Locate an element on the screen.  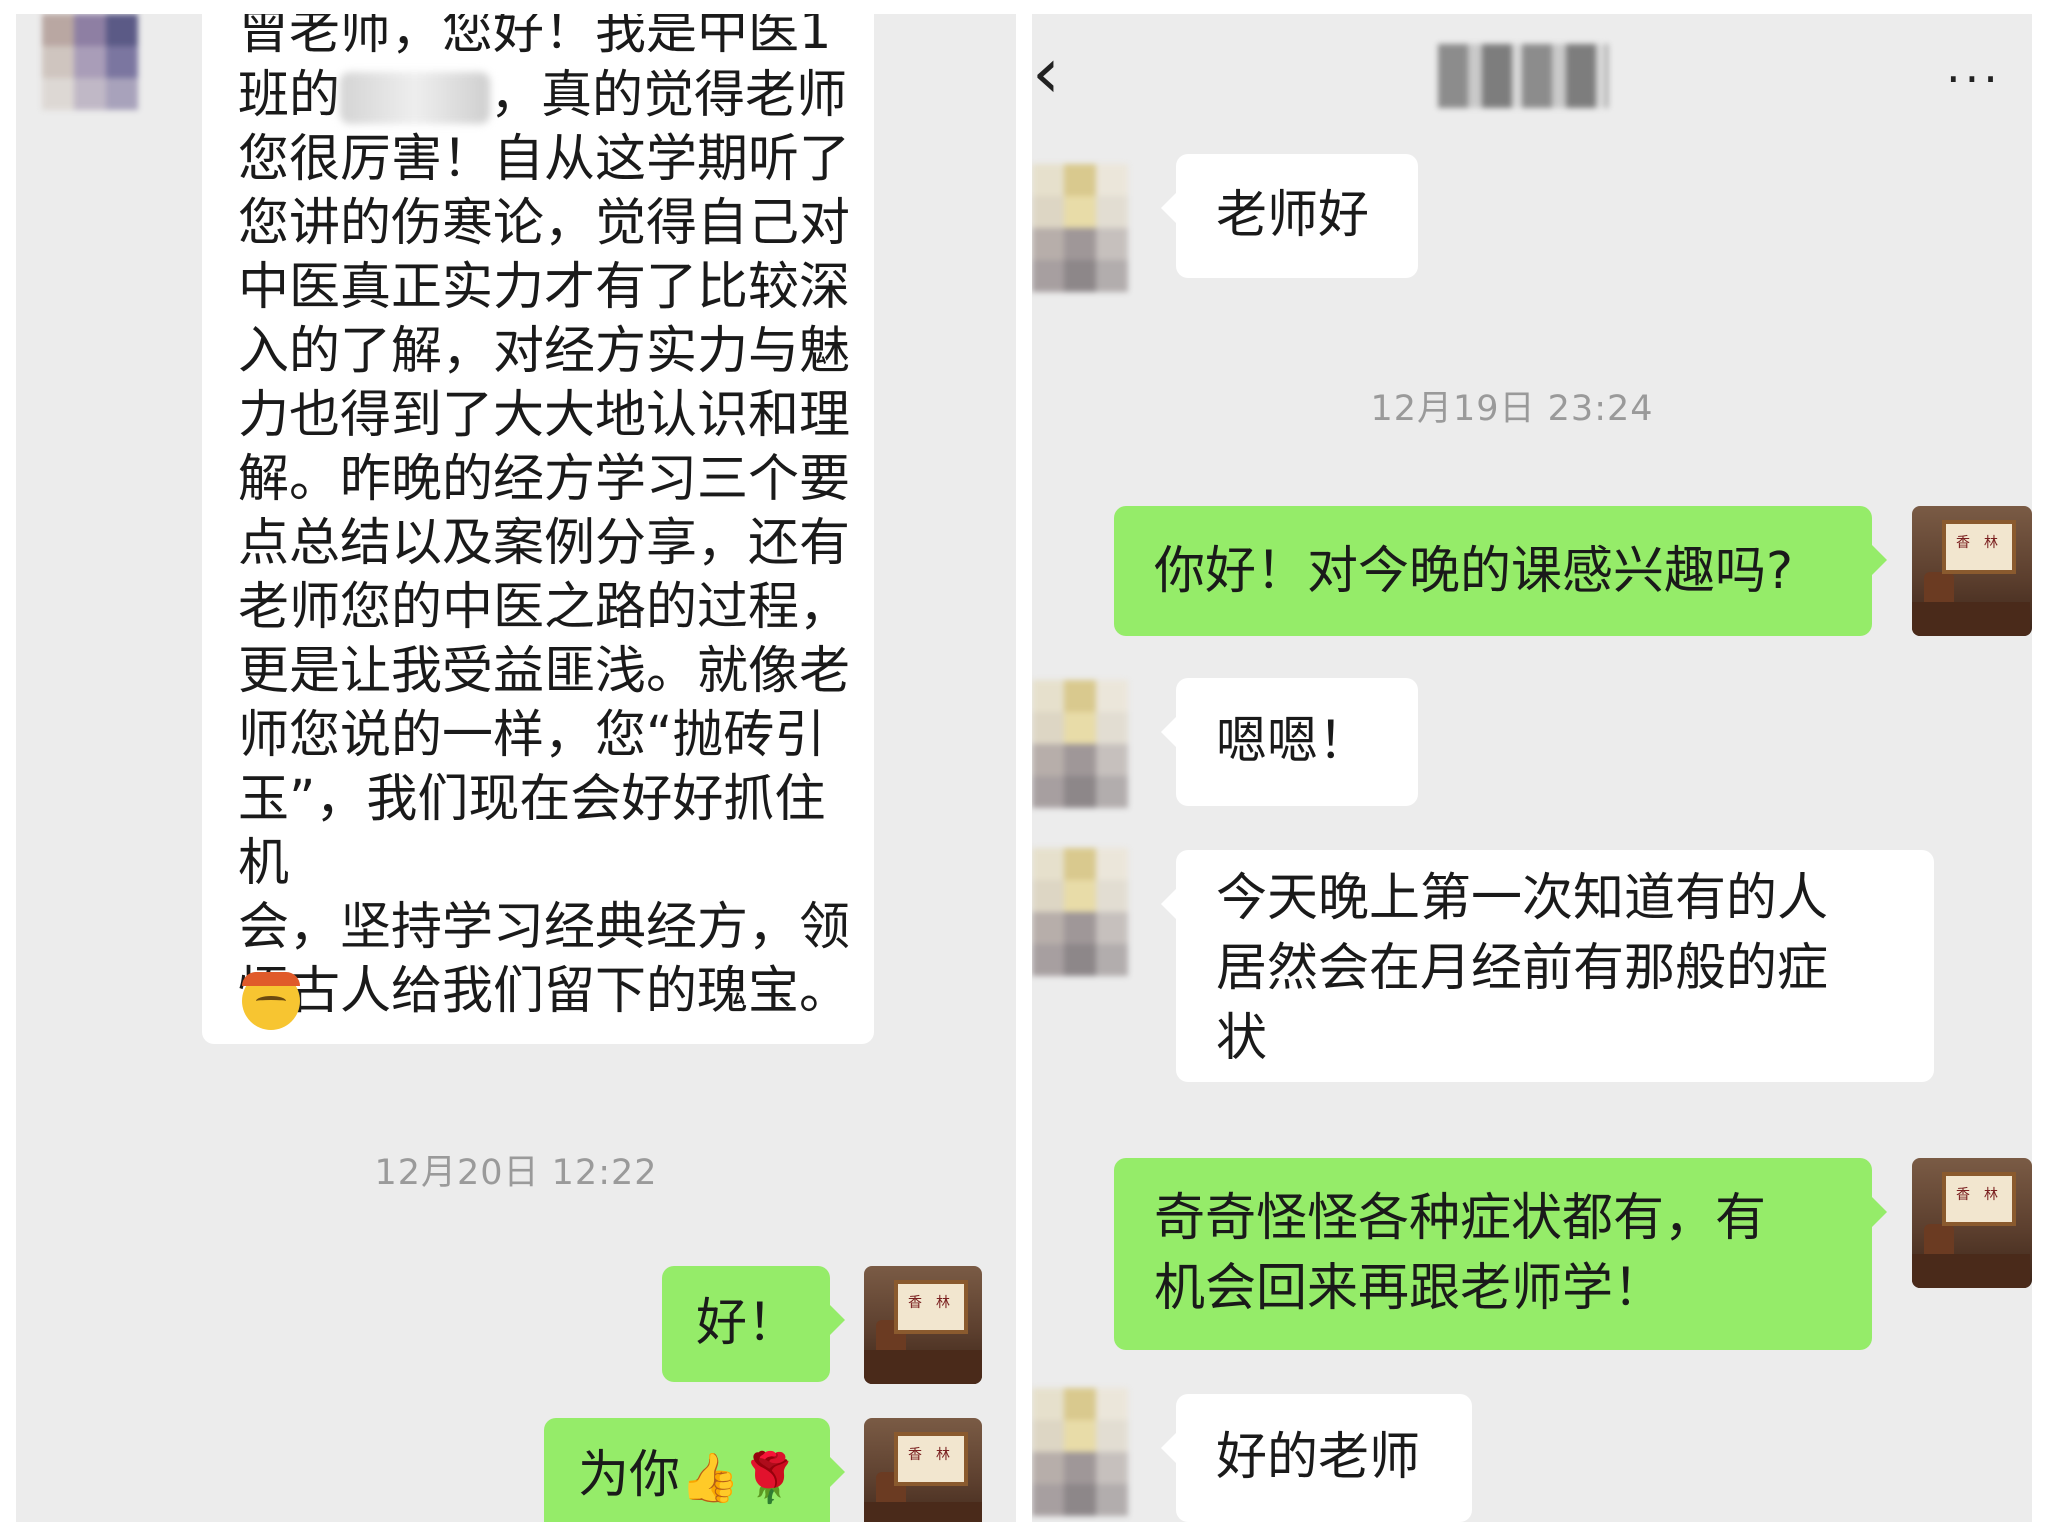
sent-message-bubble: 为你👍🌹 is located at coordinates (694, 1470).